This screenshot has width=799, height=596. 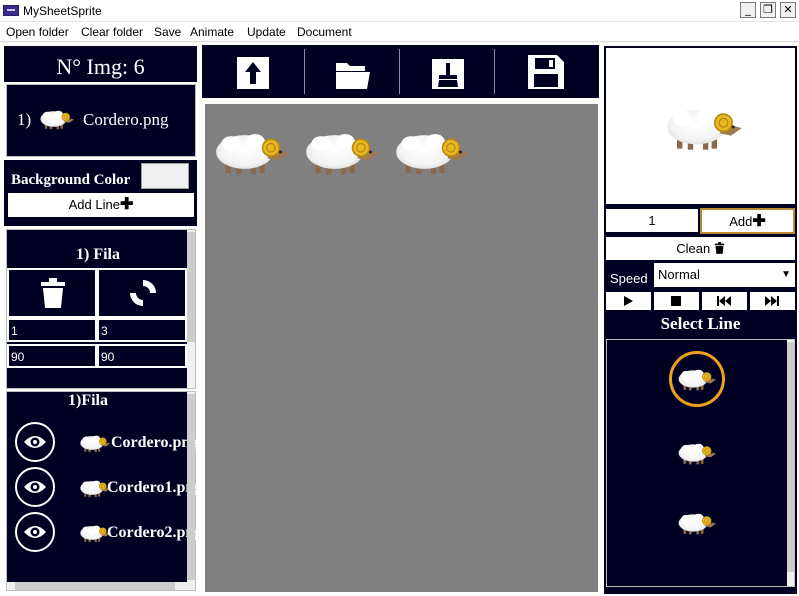 What do you see at coordinates (155, 442) in the screenshot?
I see `sprite-name: Cordero.png` at bounding box center [155, 442].